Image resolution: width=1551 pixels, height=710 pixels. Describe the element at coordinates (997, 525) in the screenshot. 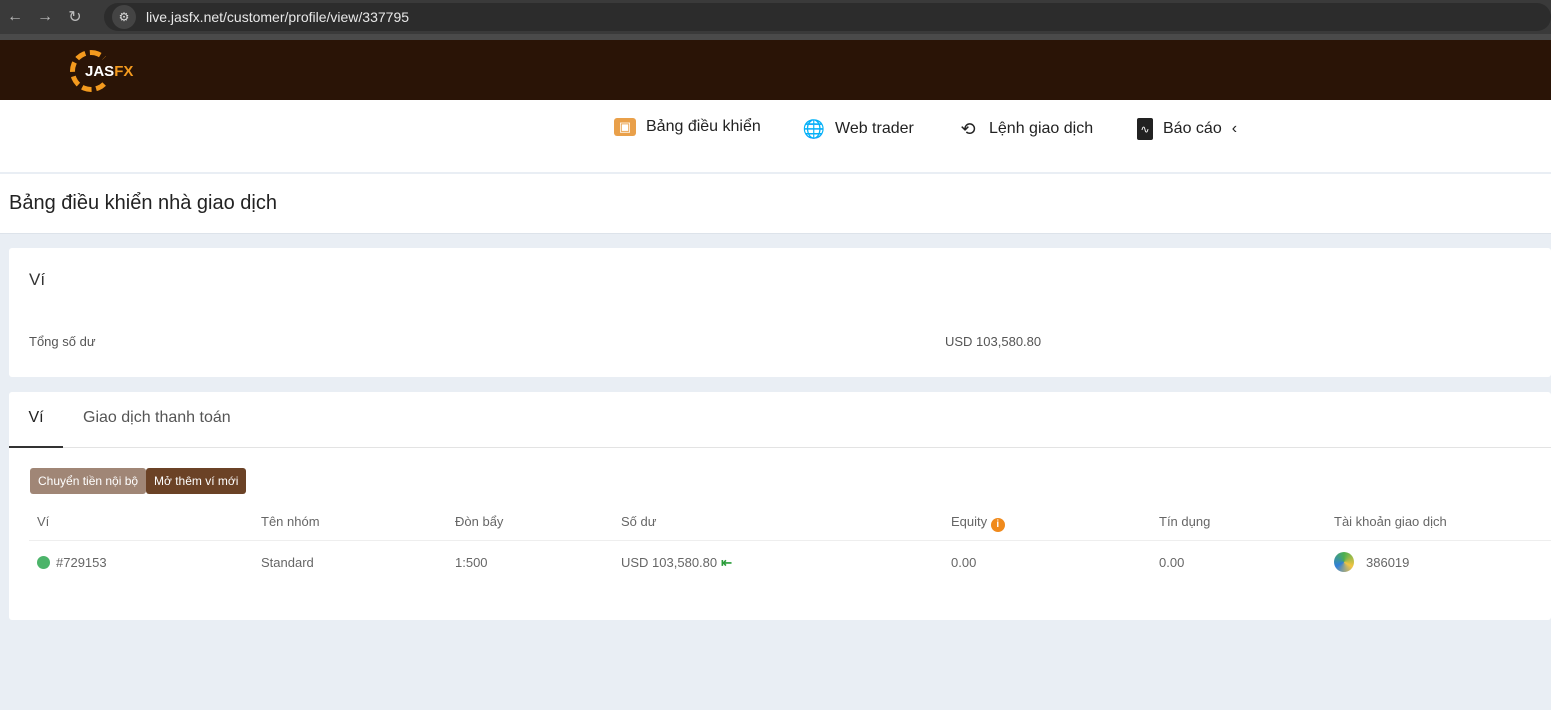

I see `info-icon: i` at that location.